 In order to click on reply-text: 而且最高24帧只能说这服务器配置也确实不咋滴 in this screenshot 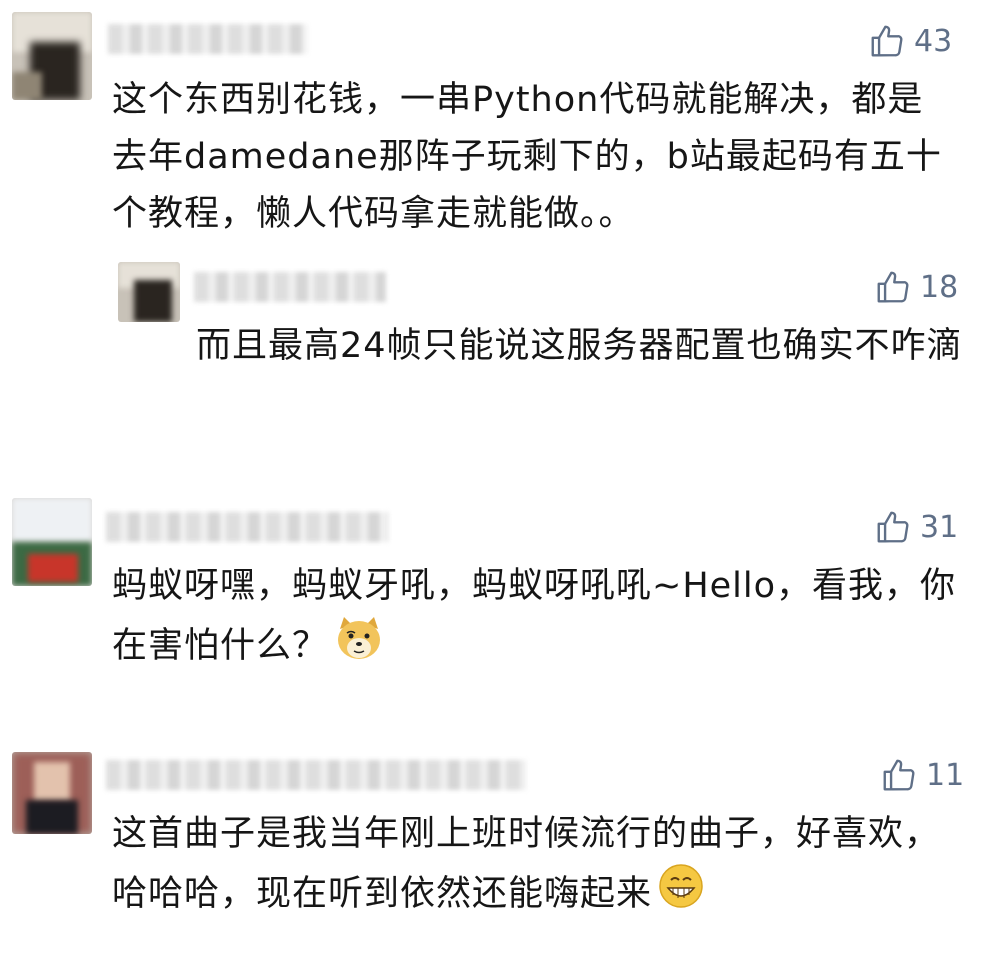, I will do `click(579, 346)`.